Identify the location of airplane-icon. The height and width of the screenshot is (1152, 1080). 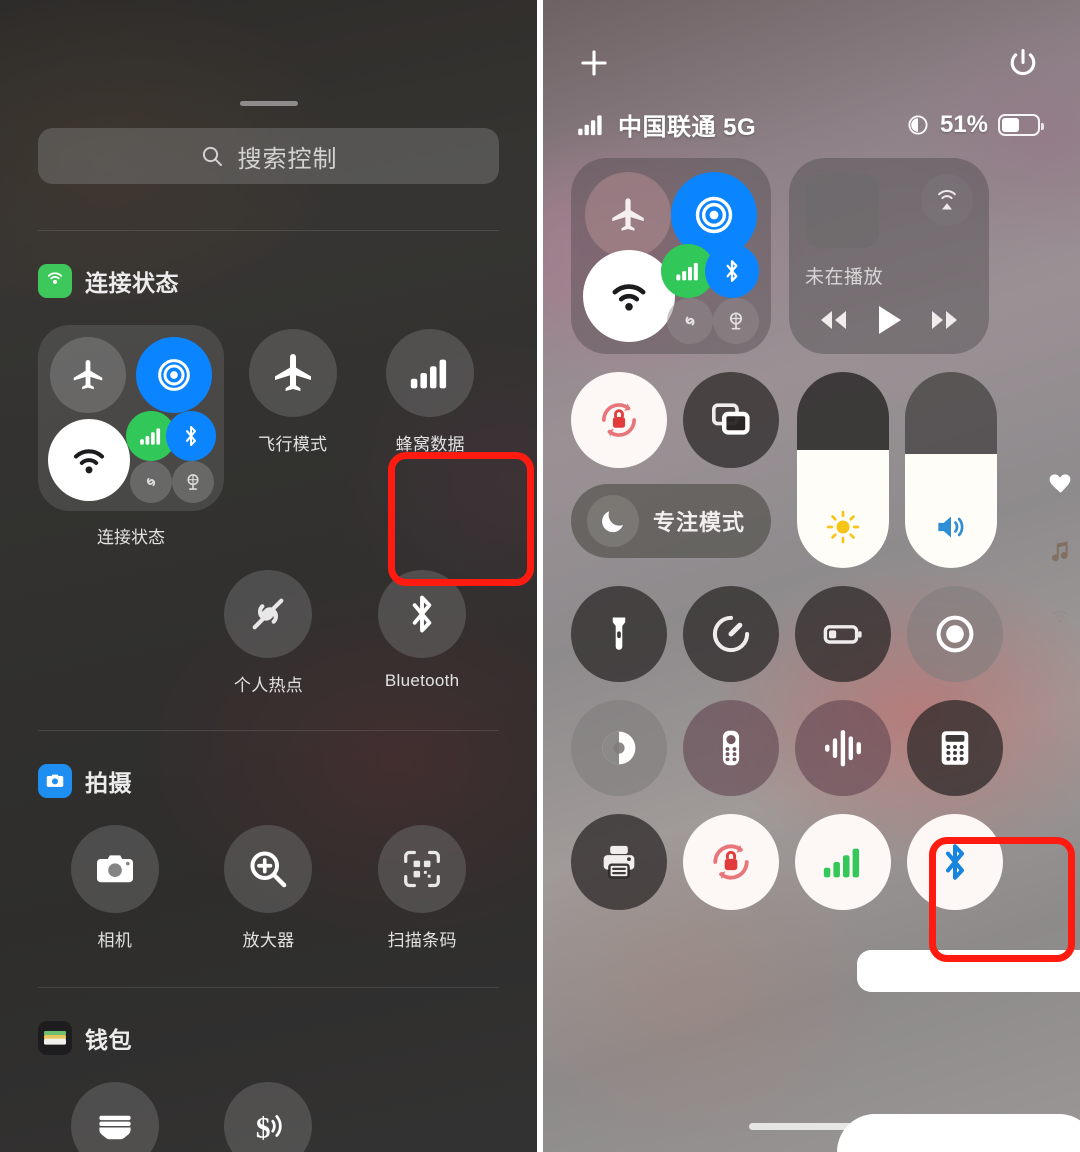
(292, 372).